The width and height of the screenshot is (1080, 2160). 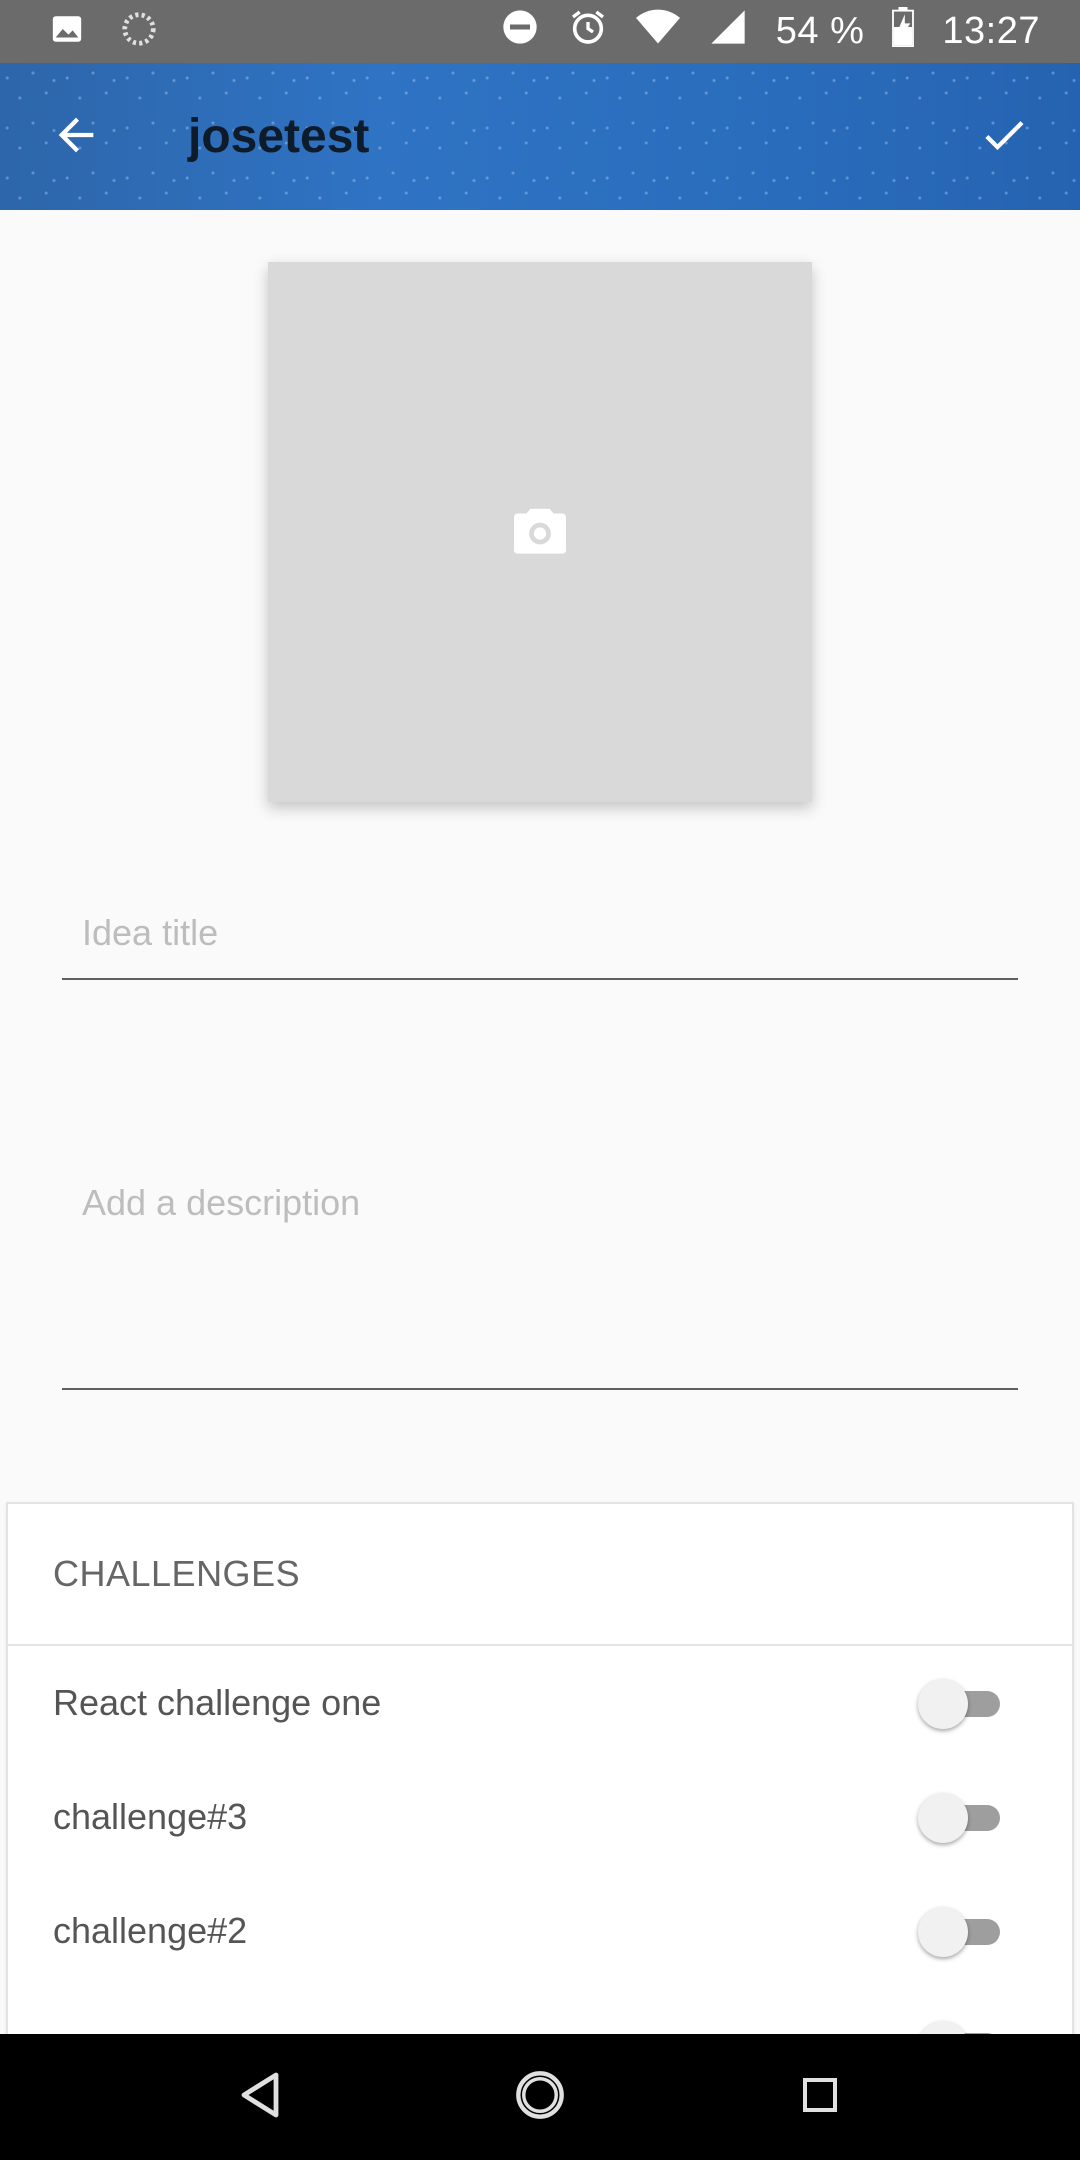 I want to click on image-picker, so click(x=540, y=532).